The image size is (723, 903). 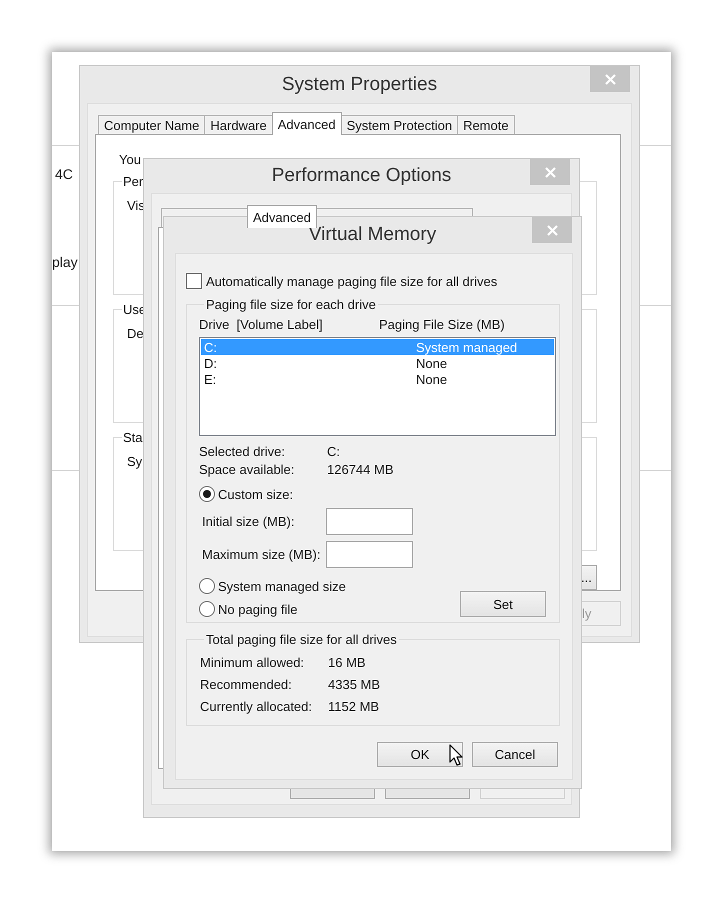 What do you see at coordinates (467, 347) in the screenshot?
I see `paging-size: System managed` at bounding box center [467, 347].